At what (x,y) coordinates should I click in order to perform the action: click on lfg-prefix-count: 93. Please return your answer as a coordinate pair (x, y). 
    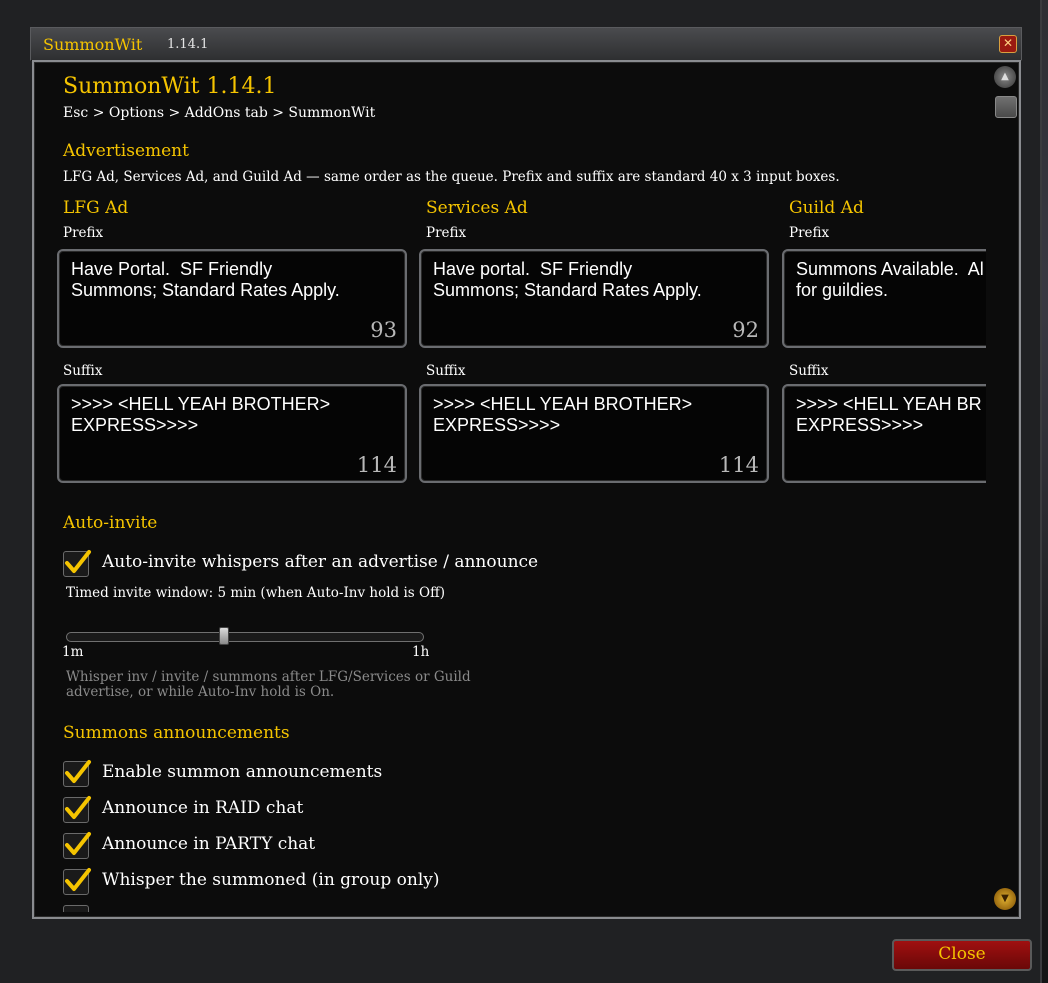
    Looking at the image, I should click on (383, 330).